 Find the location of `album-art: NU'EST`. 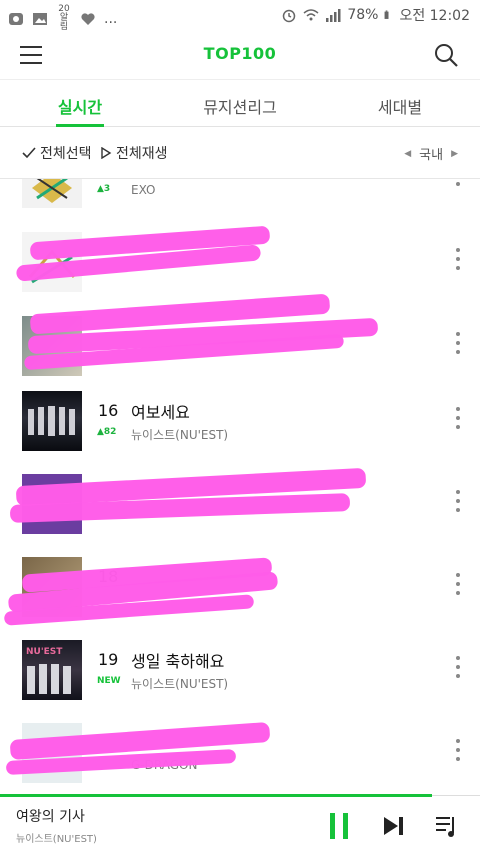

album-art: NU'EST is located at coordinates (52, 670).